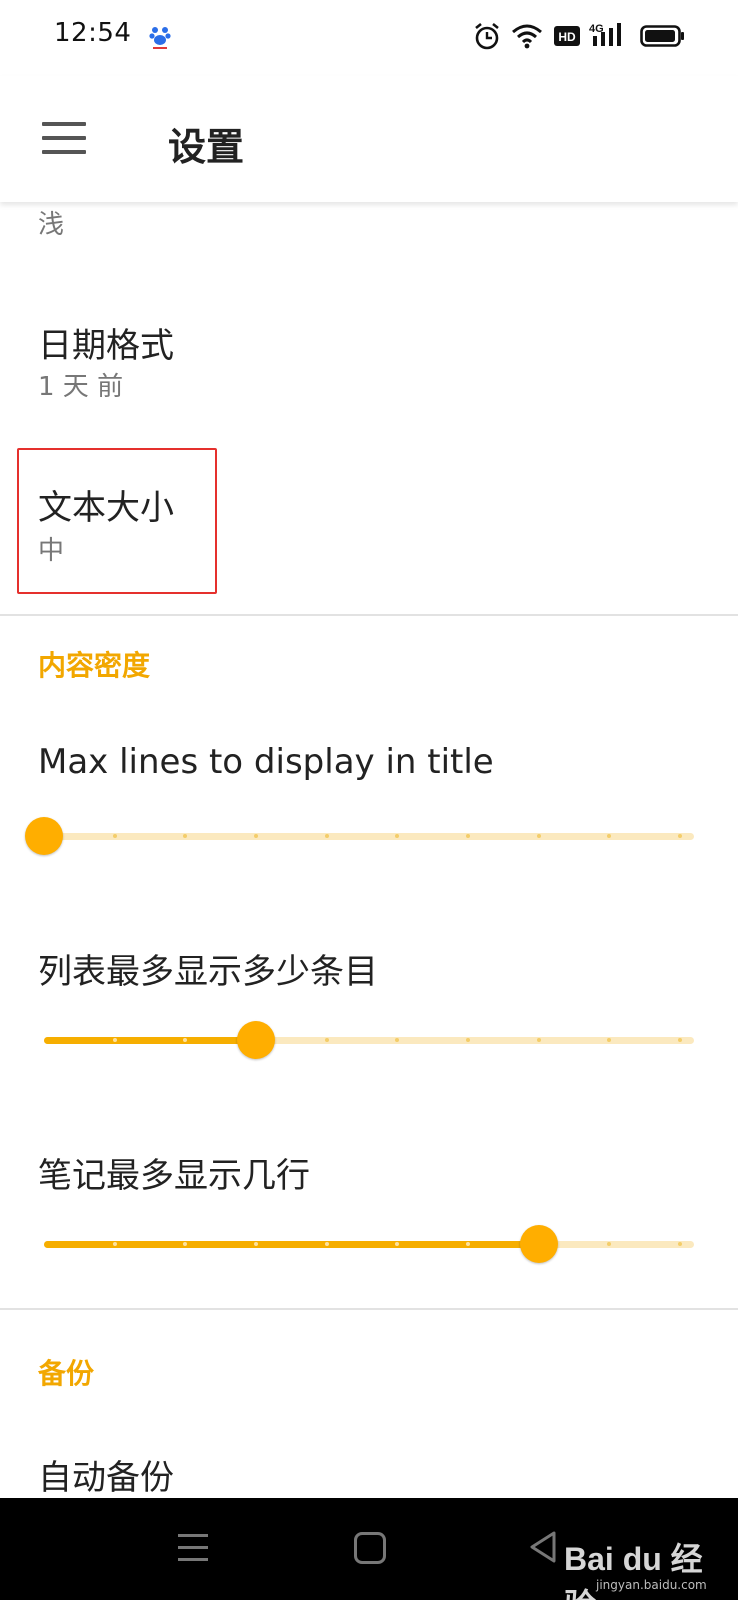  I want to click on hd-label: HD, so click(567, 37).